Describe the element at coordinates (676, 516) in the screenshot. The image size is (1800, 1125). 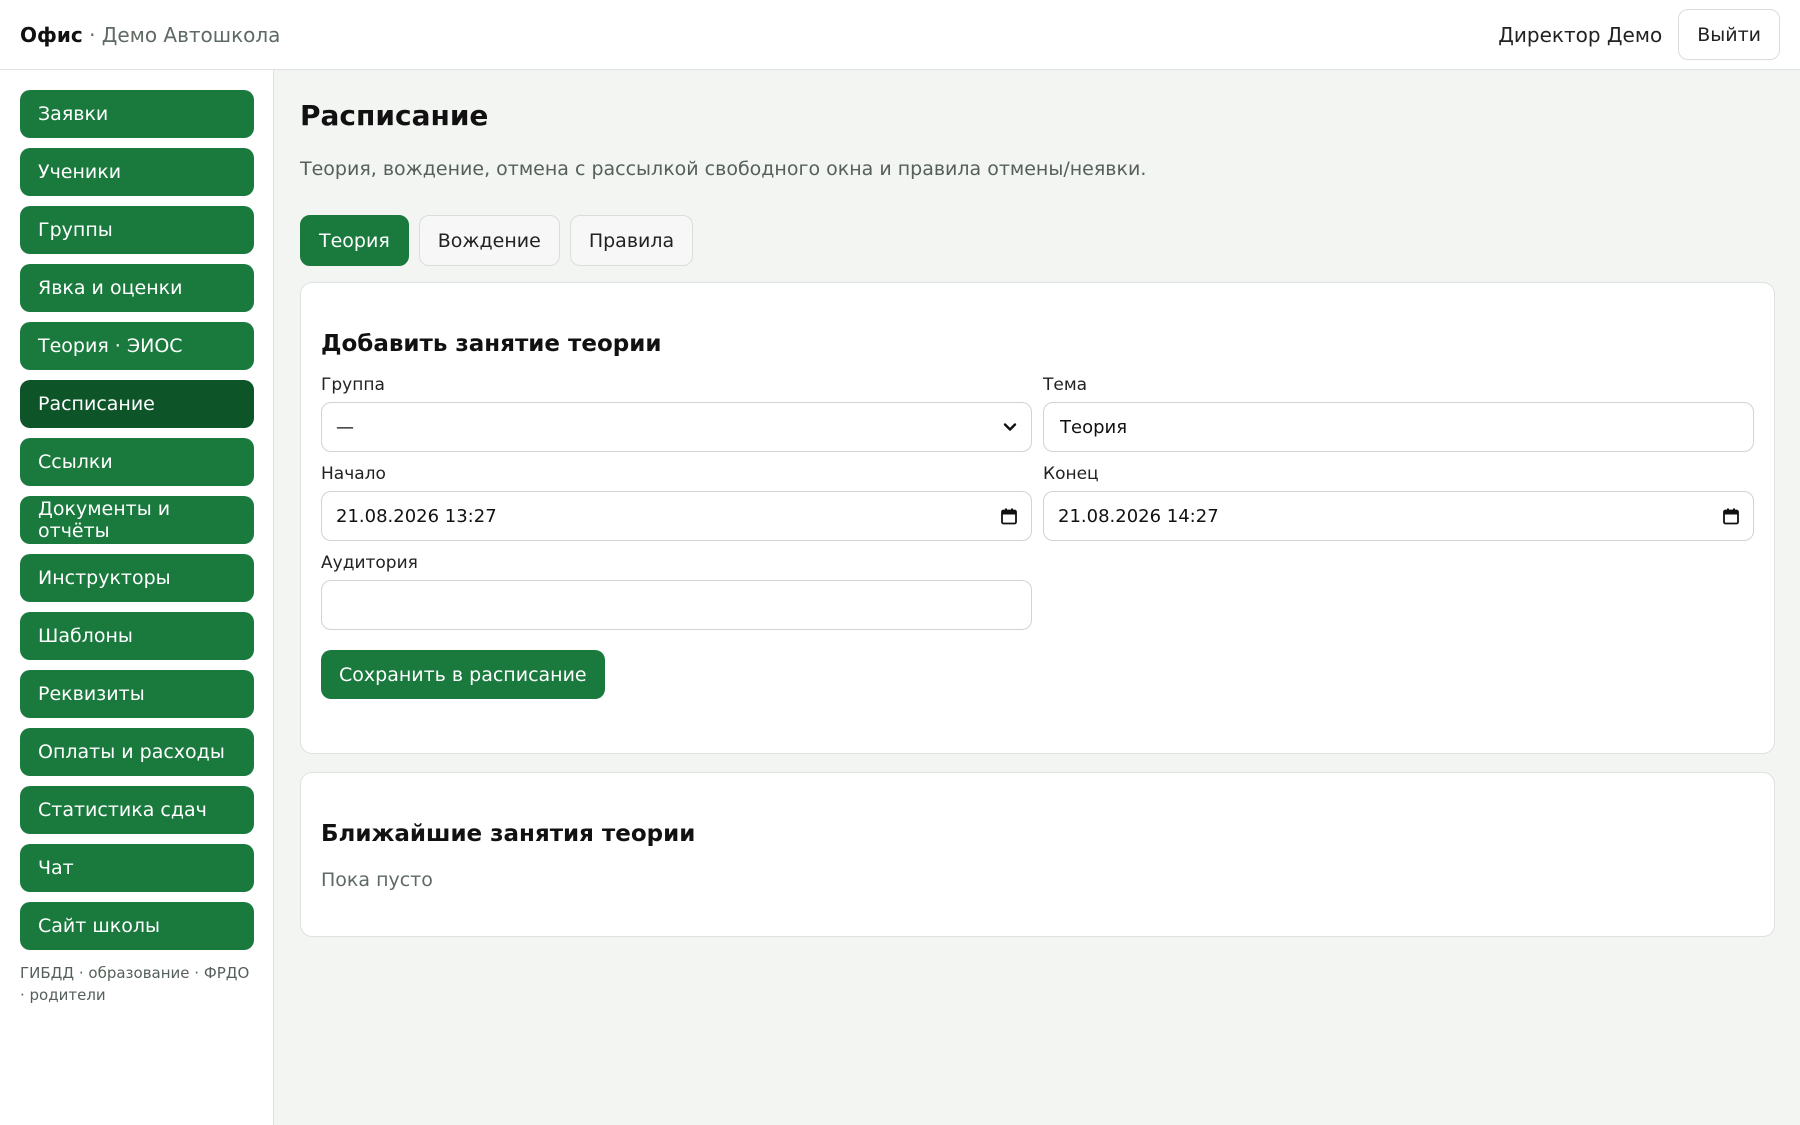
I see `start-datetime-field: 21.08.2026 13:27` at that location.